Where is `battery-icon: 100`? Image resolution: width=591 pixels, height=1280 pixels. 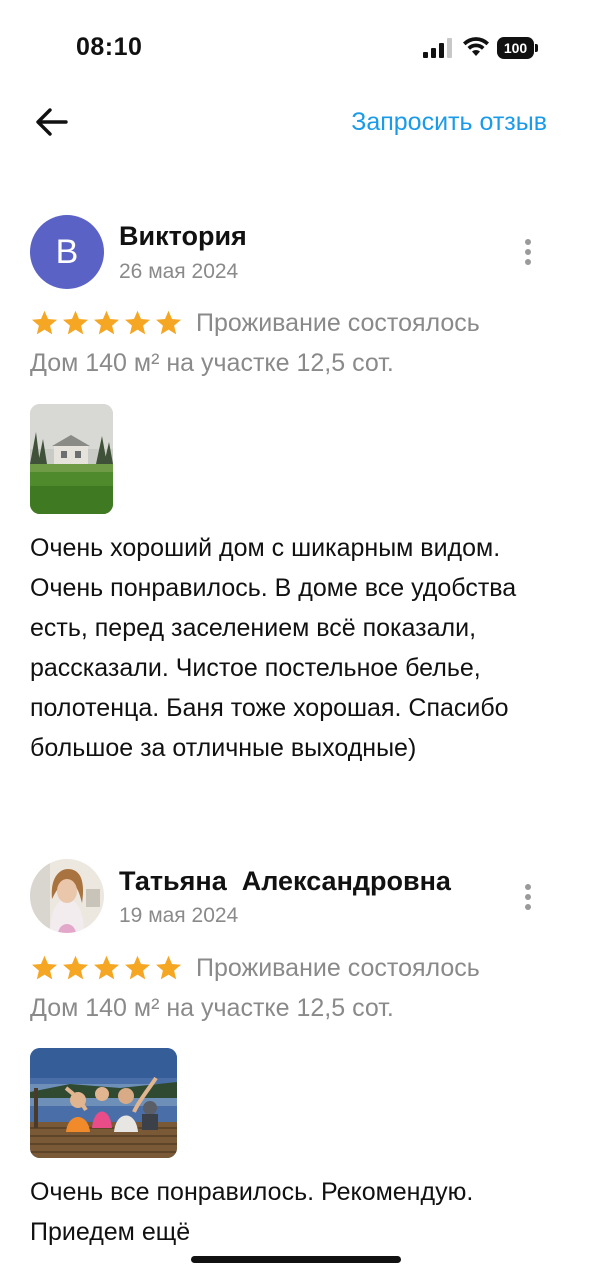 battery-icon: 100 is located at coordinates (518, 48).